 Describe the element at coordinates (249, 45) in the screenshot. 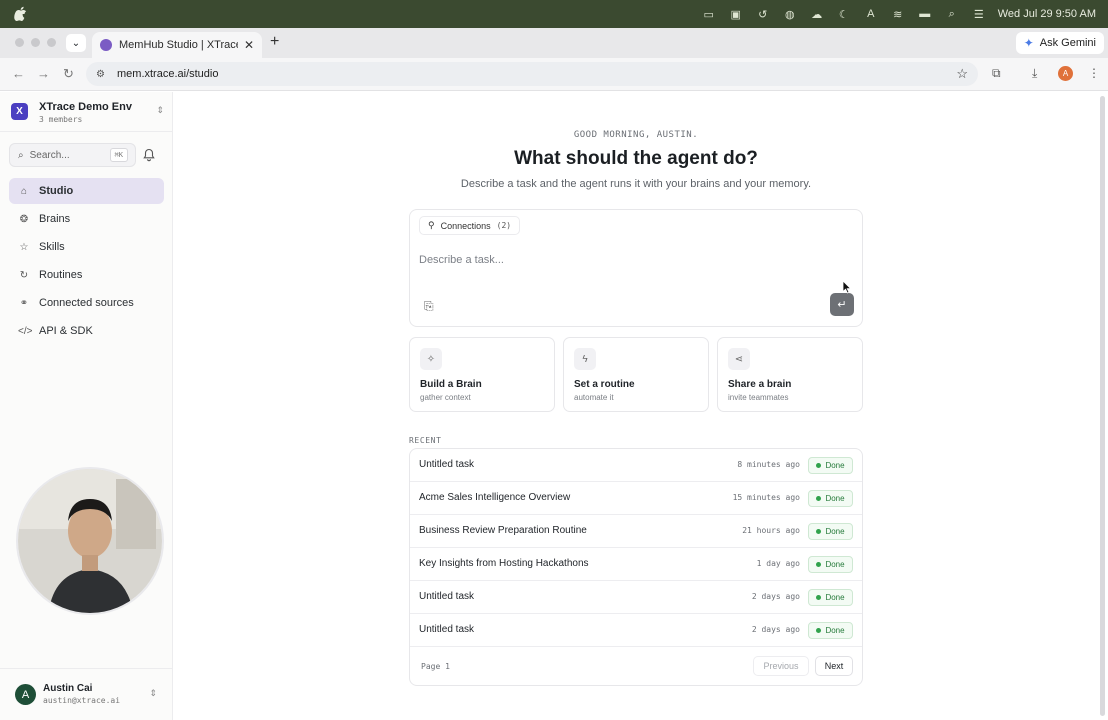

I see `close-tab-icon: ✕` at that location.